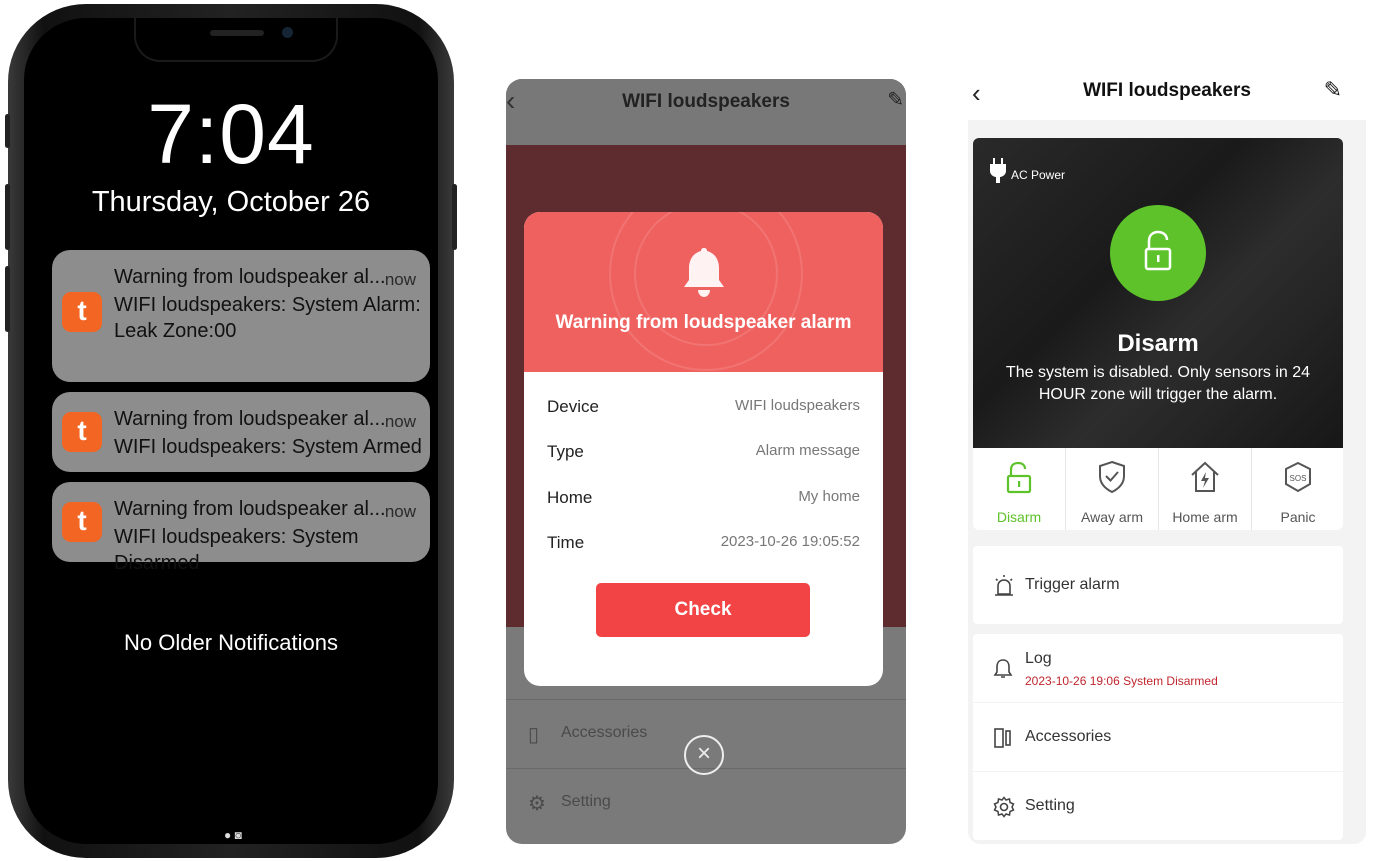  I want to click on volume-down-button, so click(7, 299).